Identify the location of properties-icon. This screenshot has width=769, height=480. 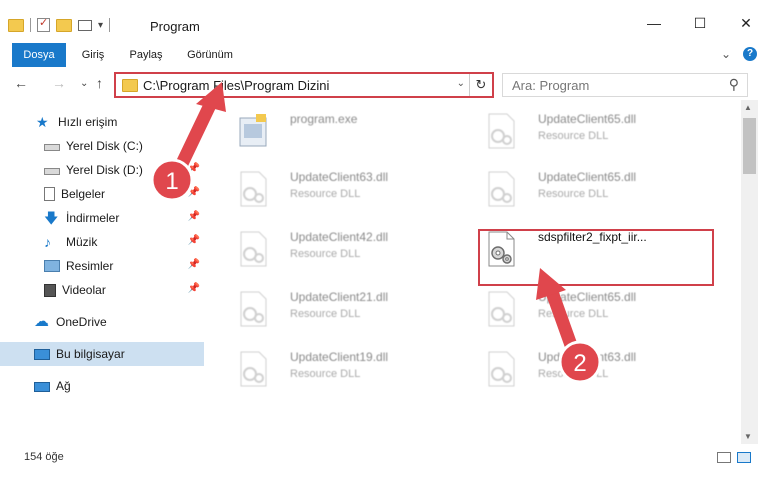
(43, 24).